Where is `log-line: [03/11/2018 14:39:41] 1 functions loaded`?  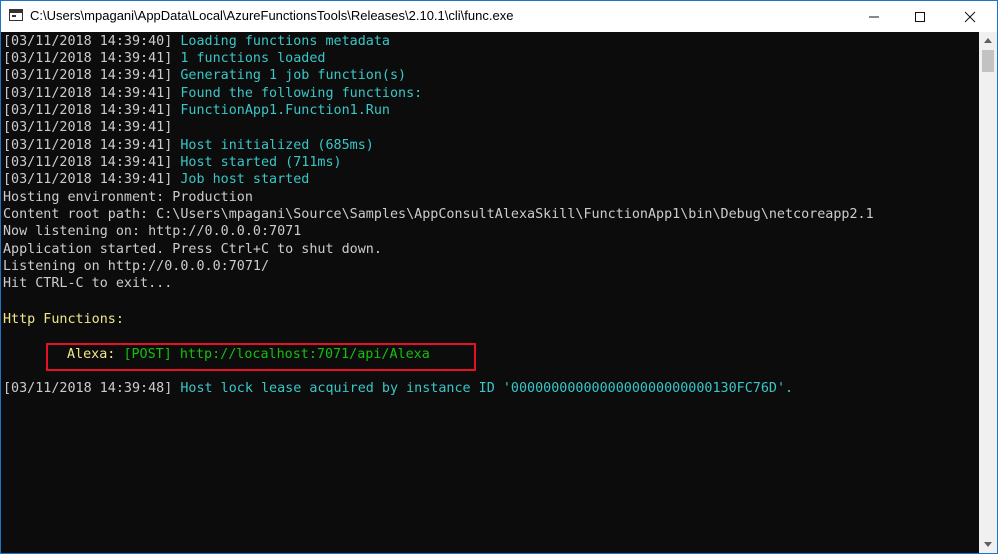 log-line: [03/11/2018 14:39:41] 1 functions loaded is located at coordinates (164, 58).